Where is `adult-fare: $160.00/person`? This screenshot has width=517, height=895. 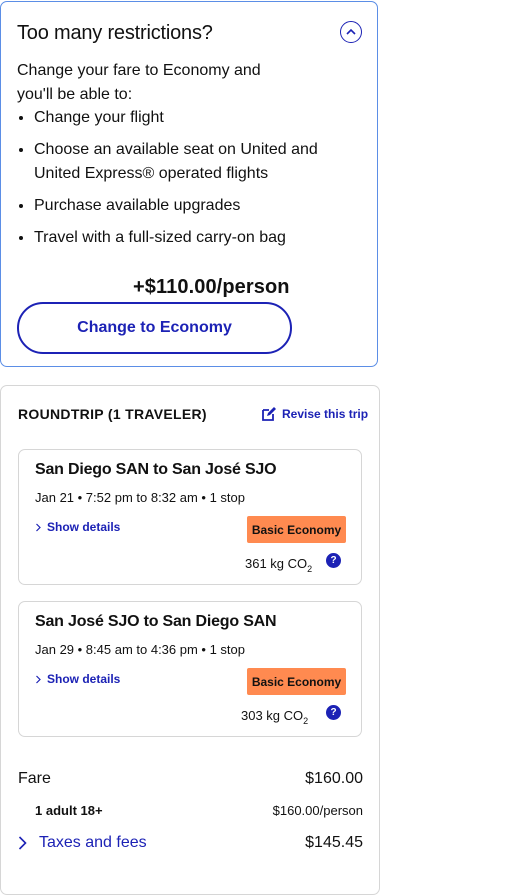 adult-fare: $160.00/person is located at coordinates (317, 810).